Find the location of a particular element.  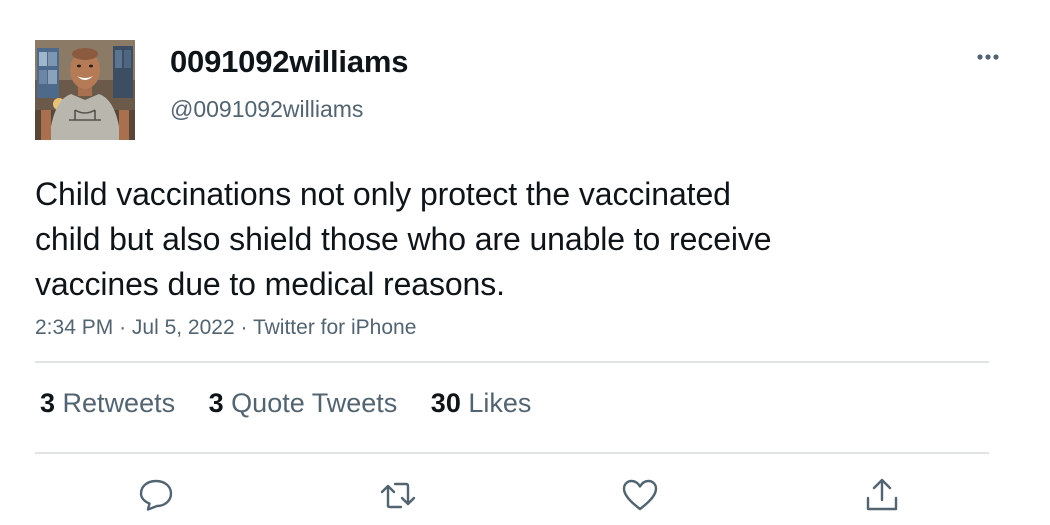

retweets-stat: 3 Retweets is located at coordinates (107, 403).